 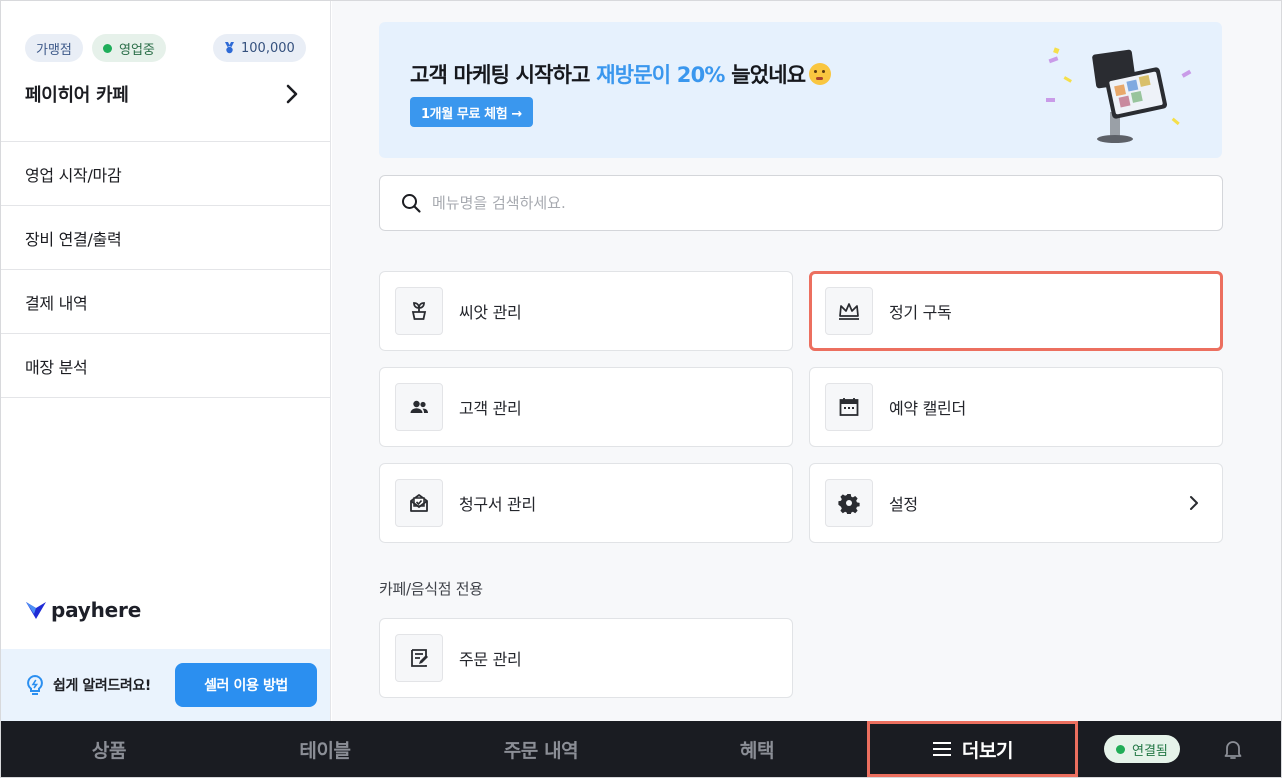 I want to click on payhere-logo-icon, so click(x=36, y=610).